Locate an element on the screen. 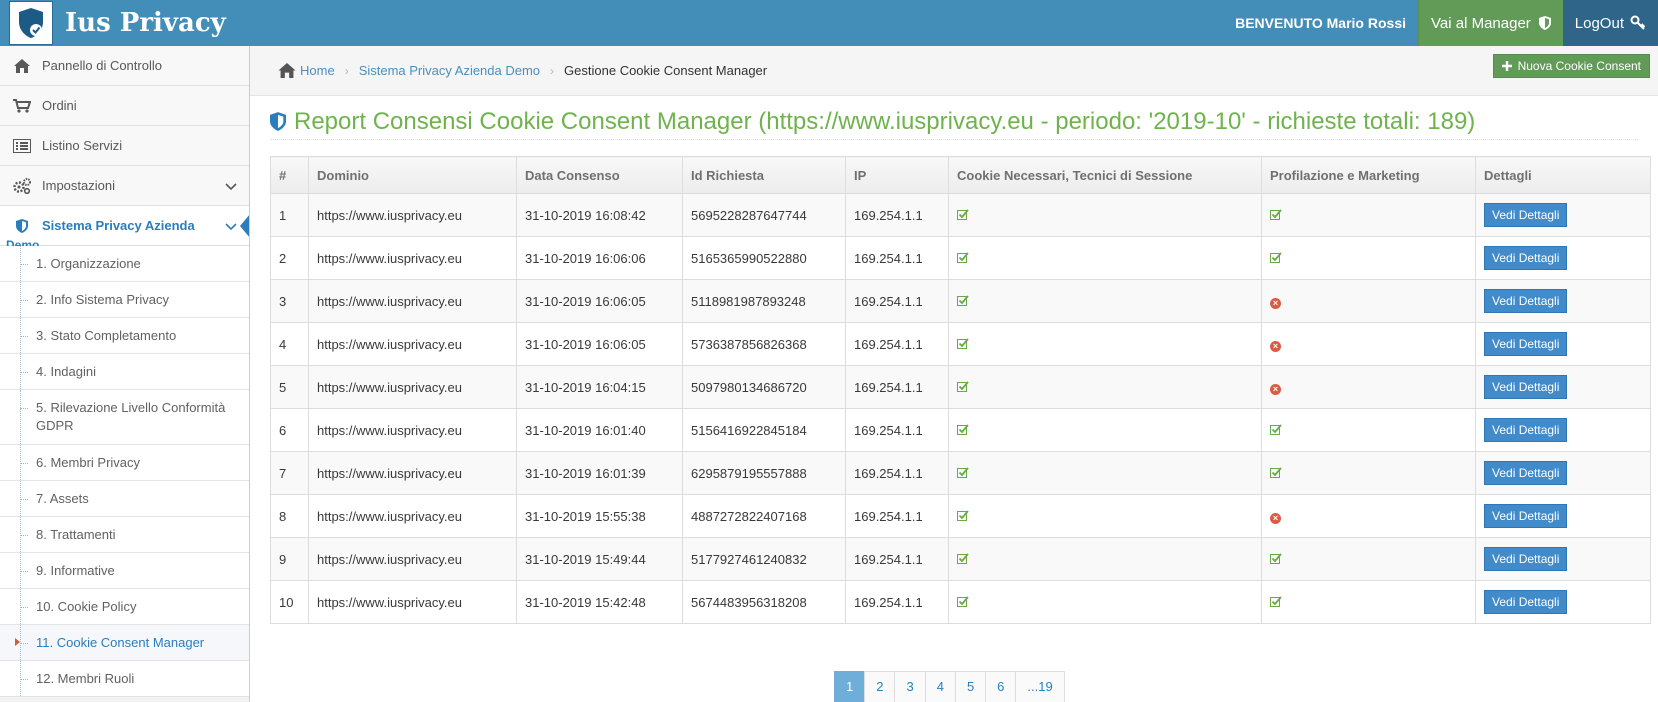 Image resolution: width=1658 pixels, height=702 pixels. cell-date: 31-10-2019 16:06:05 is located at coordinates (599, 301).